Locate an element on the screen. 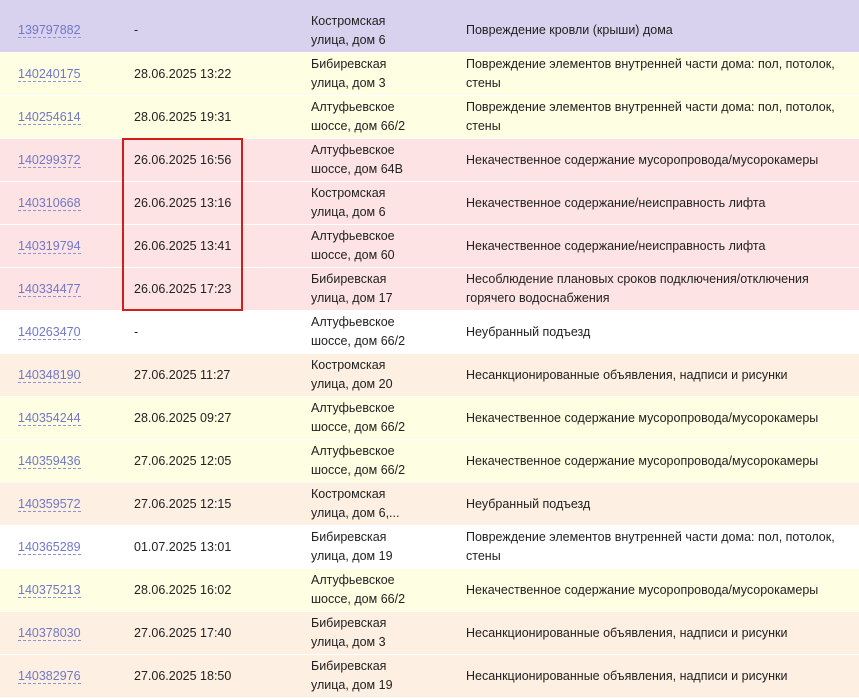  request-id-cell: 140263470 is located at coordinates (57, 332).